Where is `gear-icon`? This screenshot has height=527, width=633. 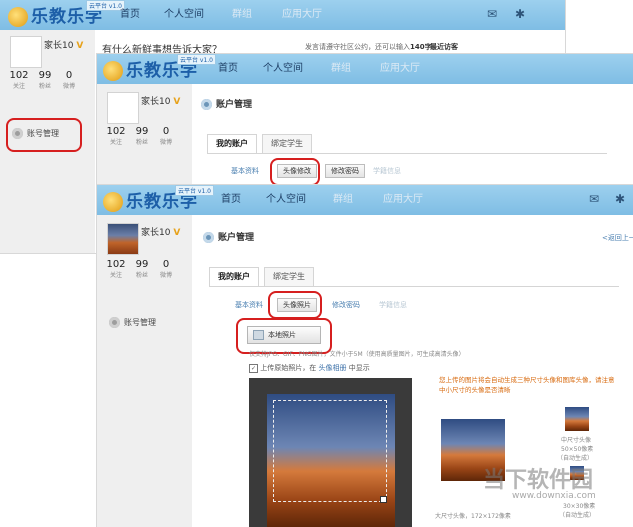
gear-icon is located at coordinates (114, 322).